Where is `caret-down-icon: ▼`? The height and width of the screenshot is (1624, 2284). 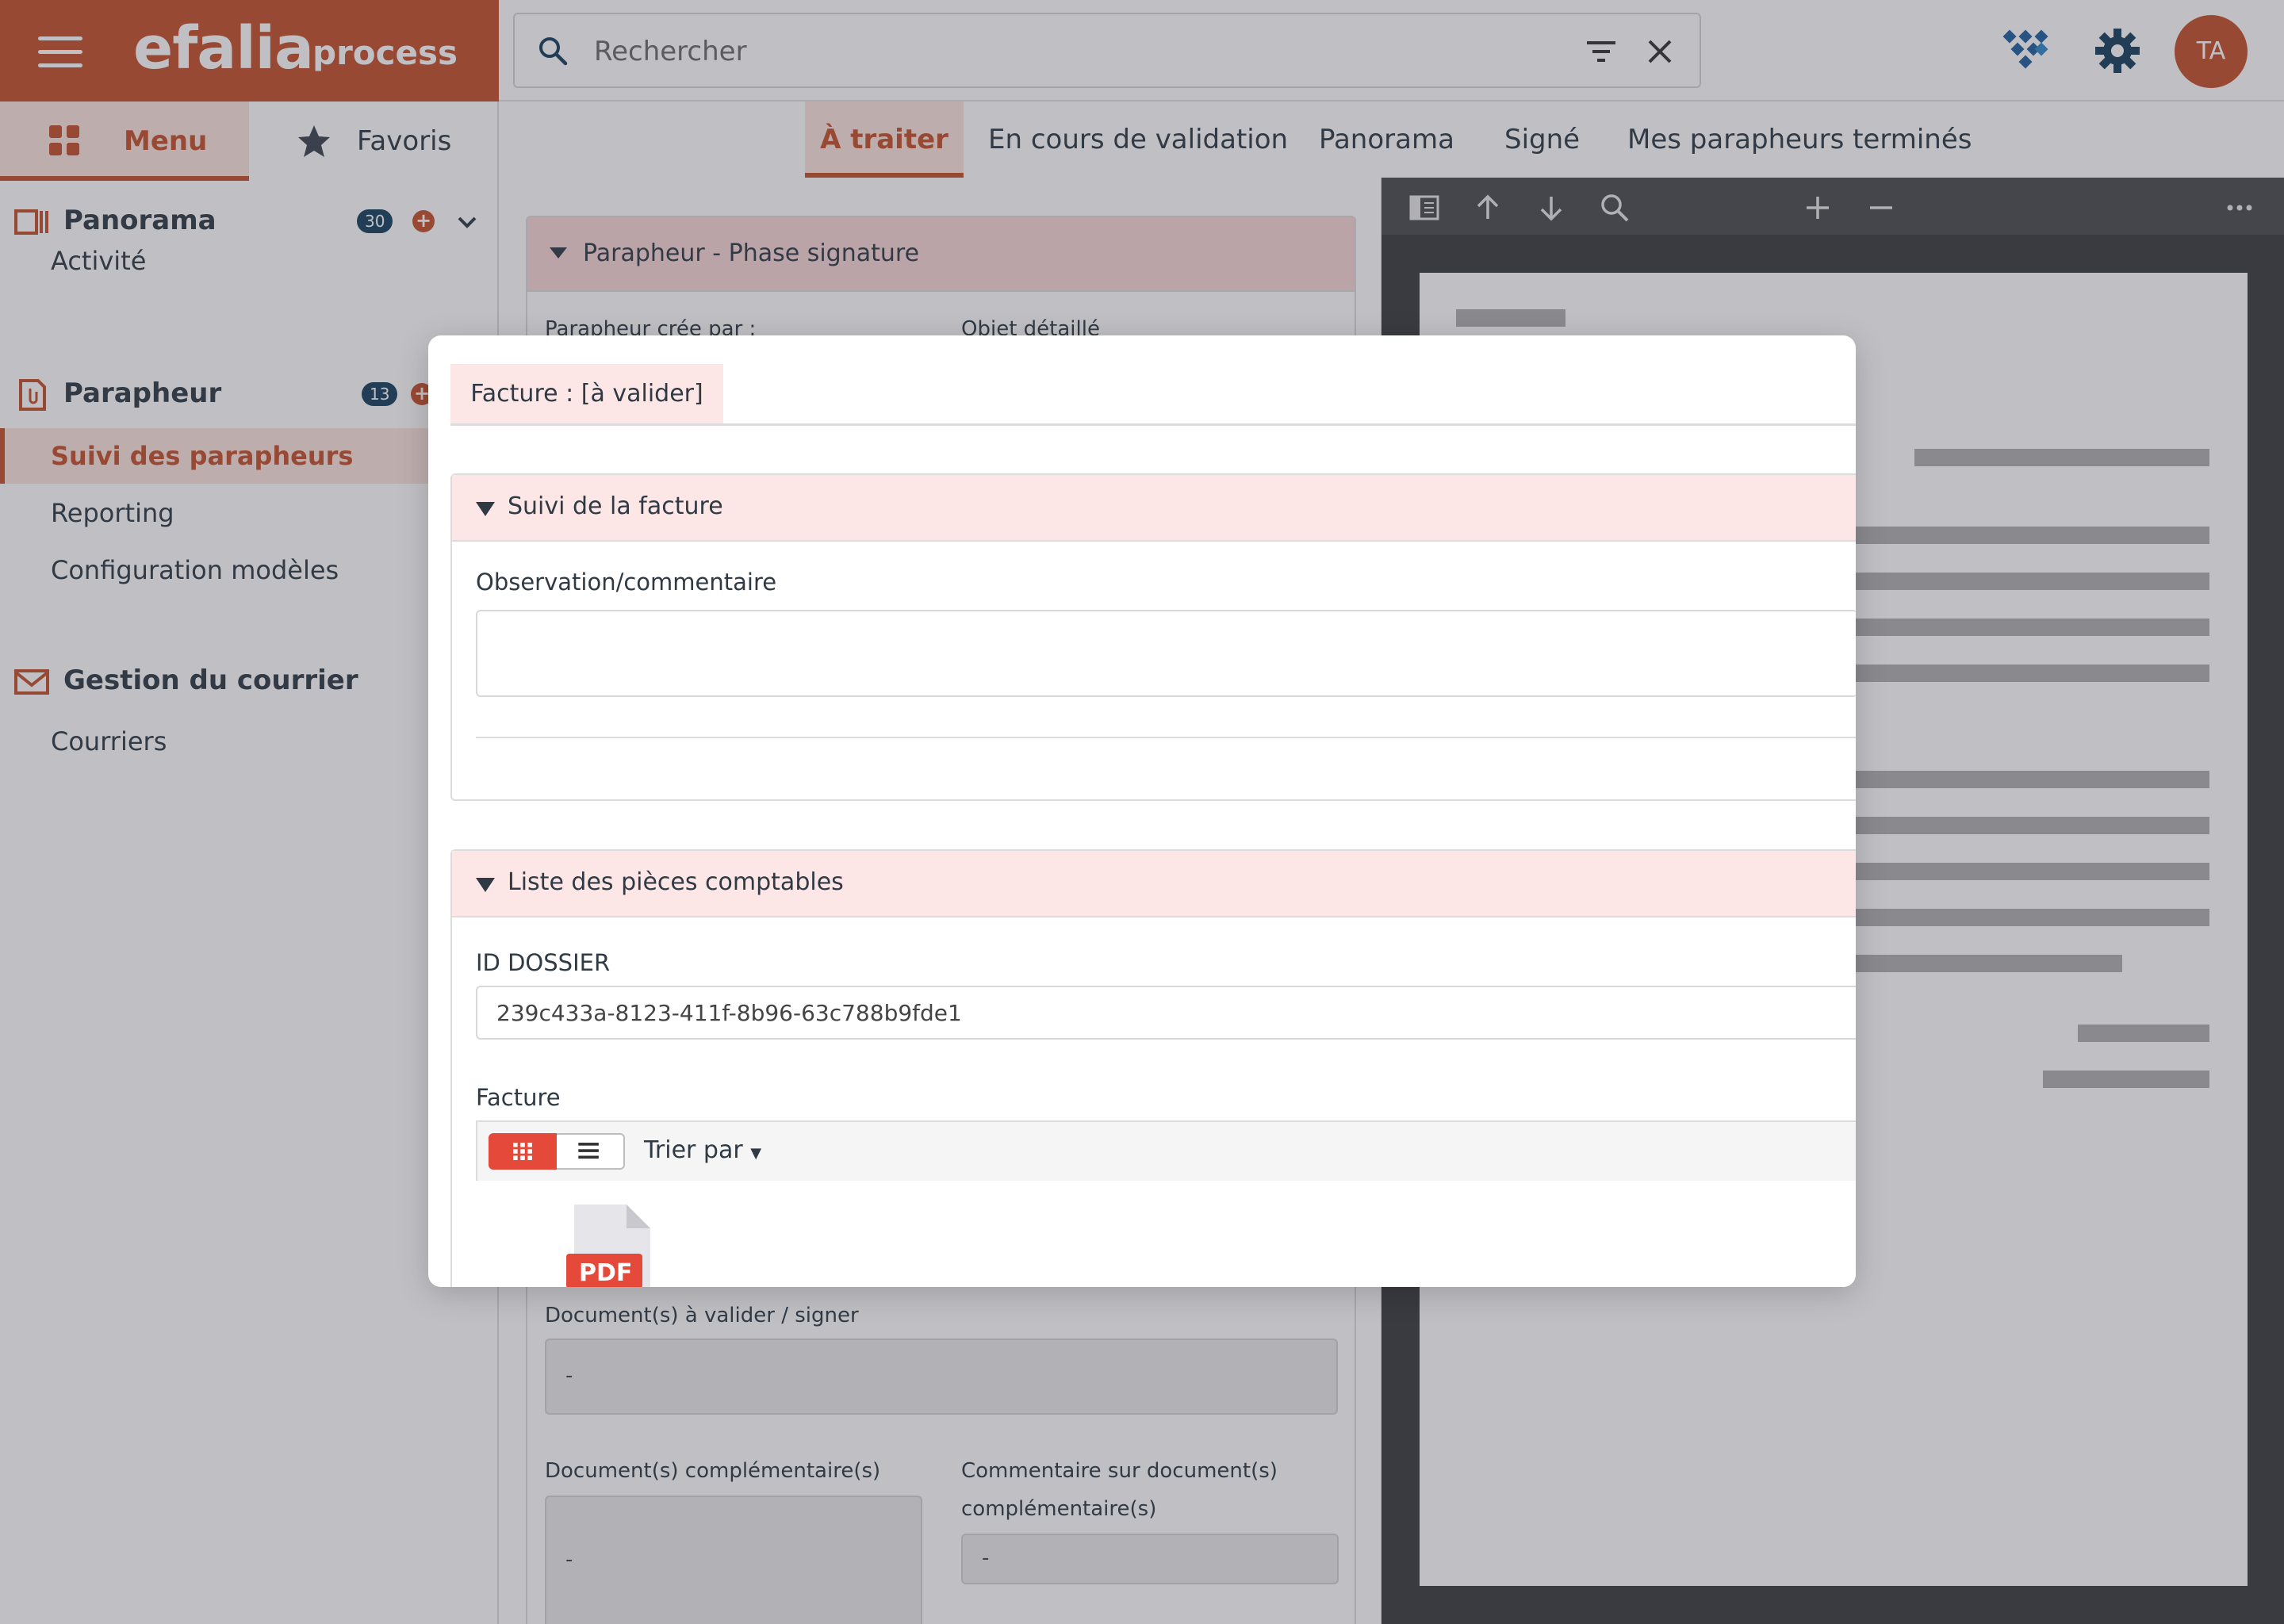
caret-down-icon: ▼ is located at coordinates (756, 1153).